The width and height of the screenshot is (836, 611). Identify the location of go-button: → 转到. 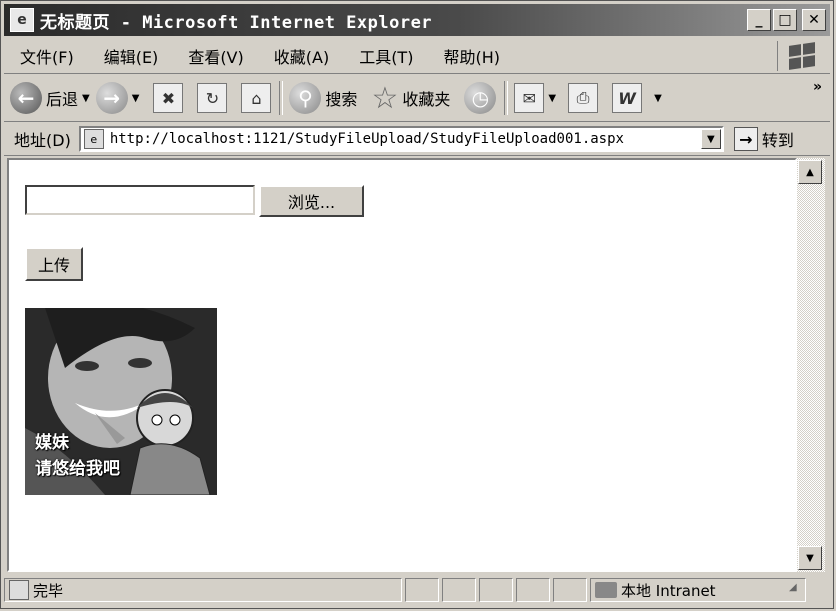
(763, 139).